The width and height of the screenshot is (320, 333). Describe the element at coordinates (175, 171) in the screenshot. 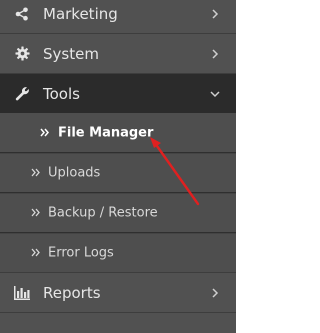

I see `annotation-arrow` at that location.